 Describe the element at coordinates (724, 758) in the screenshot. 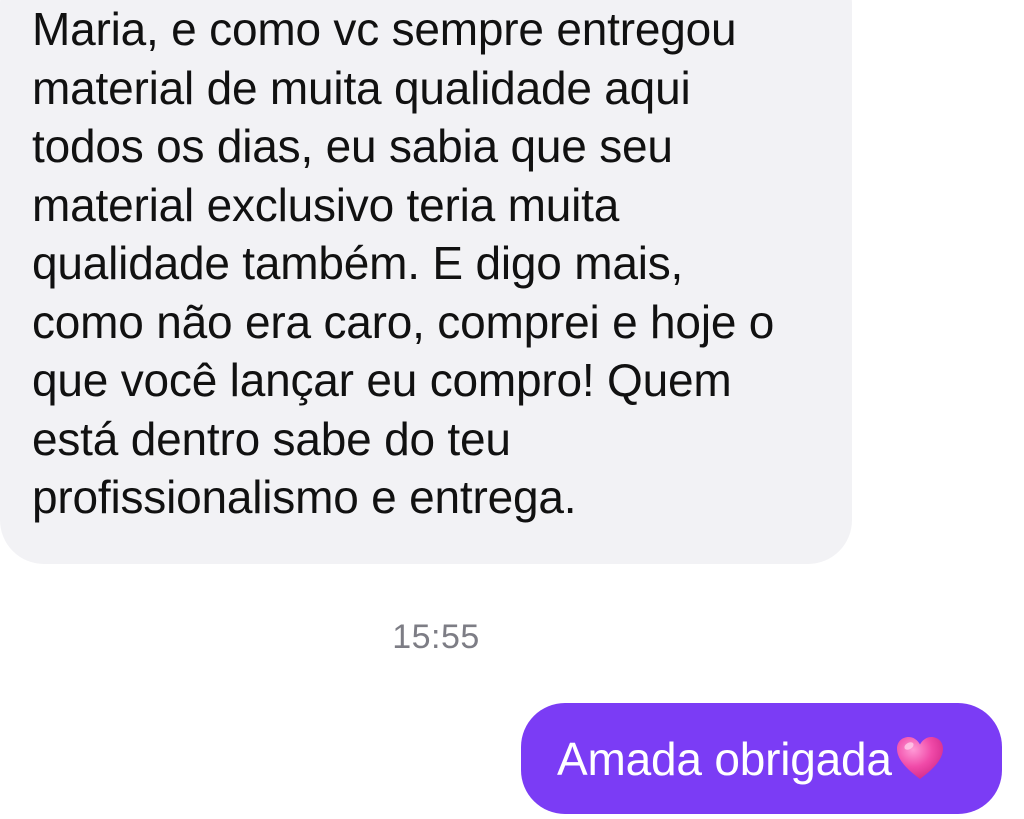

I see `sent-message-text: Amada obrigada` at that location.